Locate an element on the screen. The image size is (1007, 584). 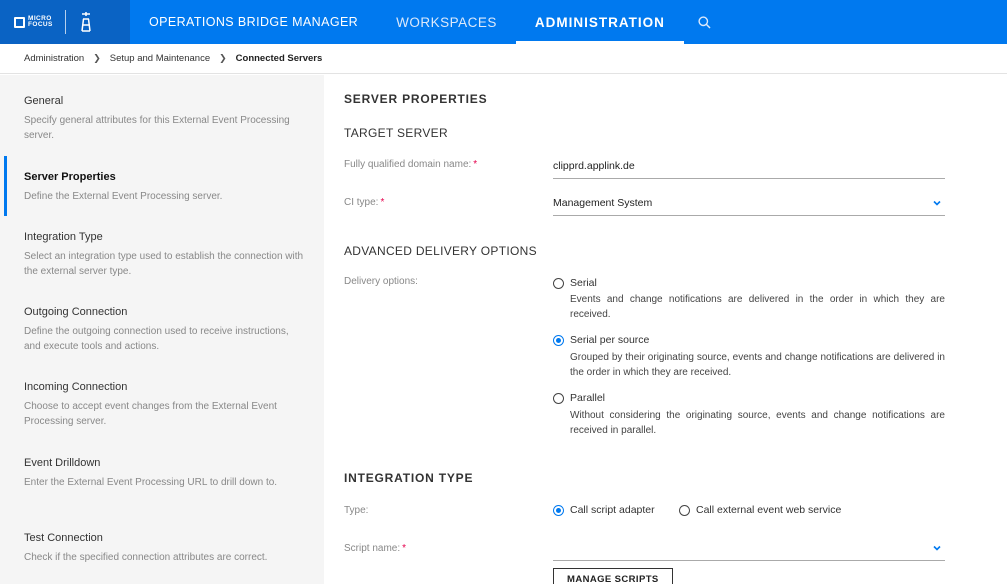
step-title: Integration Type is located at coordinates (63, 237).